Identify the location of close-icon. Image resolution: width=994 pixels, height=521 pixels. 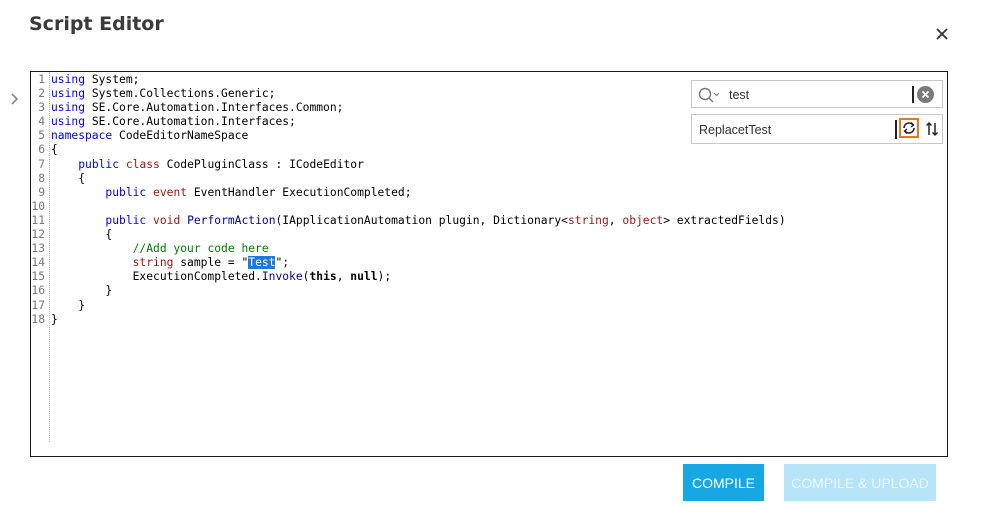
(942, 34).